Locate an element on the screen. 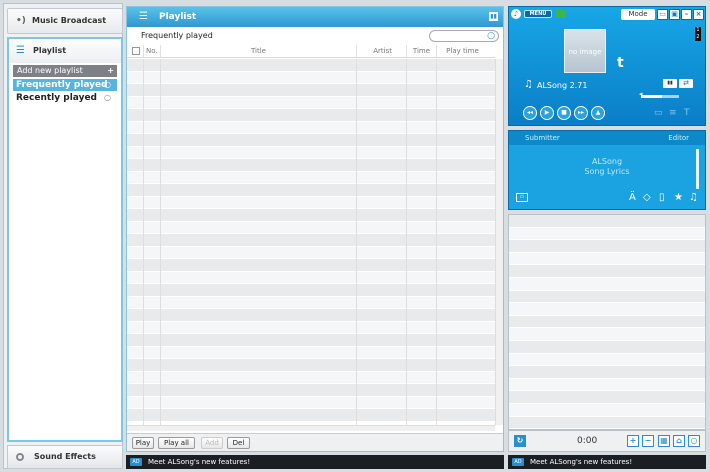 The height and width of the screenshot is (472, 710). add-playlist-label: Add new playlist is located at coordinates (50, 70).